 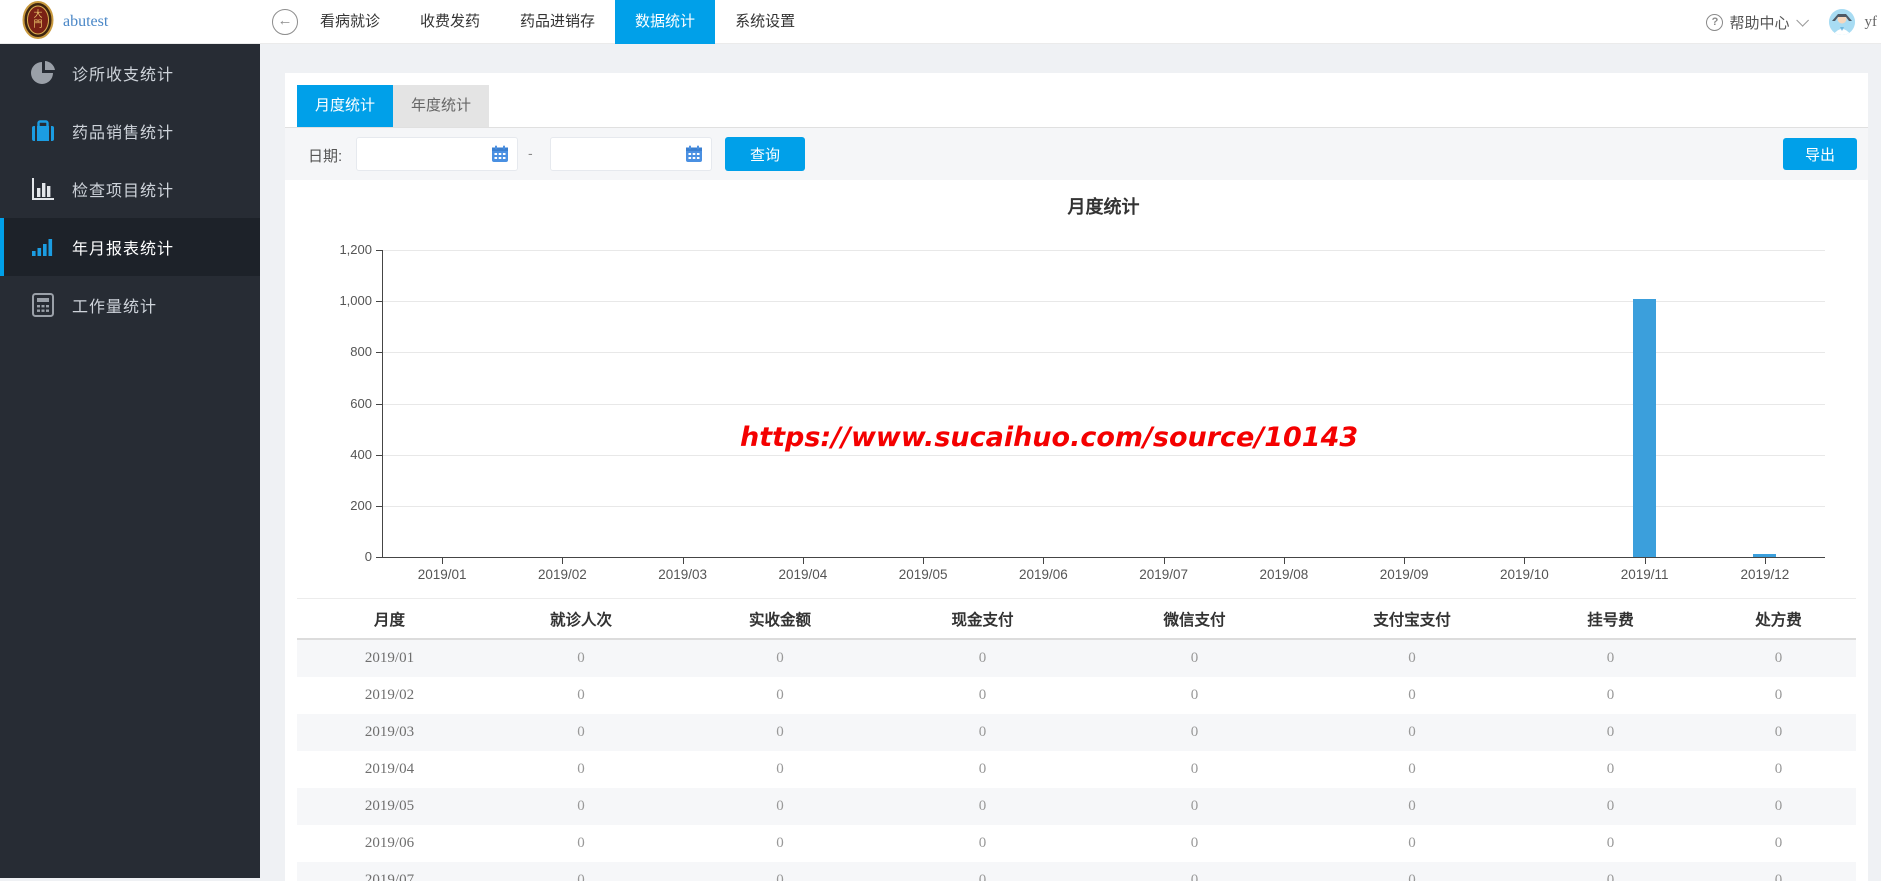 I want to click on sidebar-item-monthly-report: 年月报表统计, so click(x=130, y=247).